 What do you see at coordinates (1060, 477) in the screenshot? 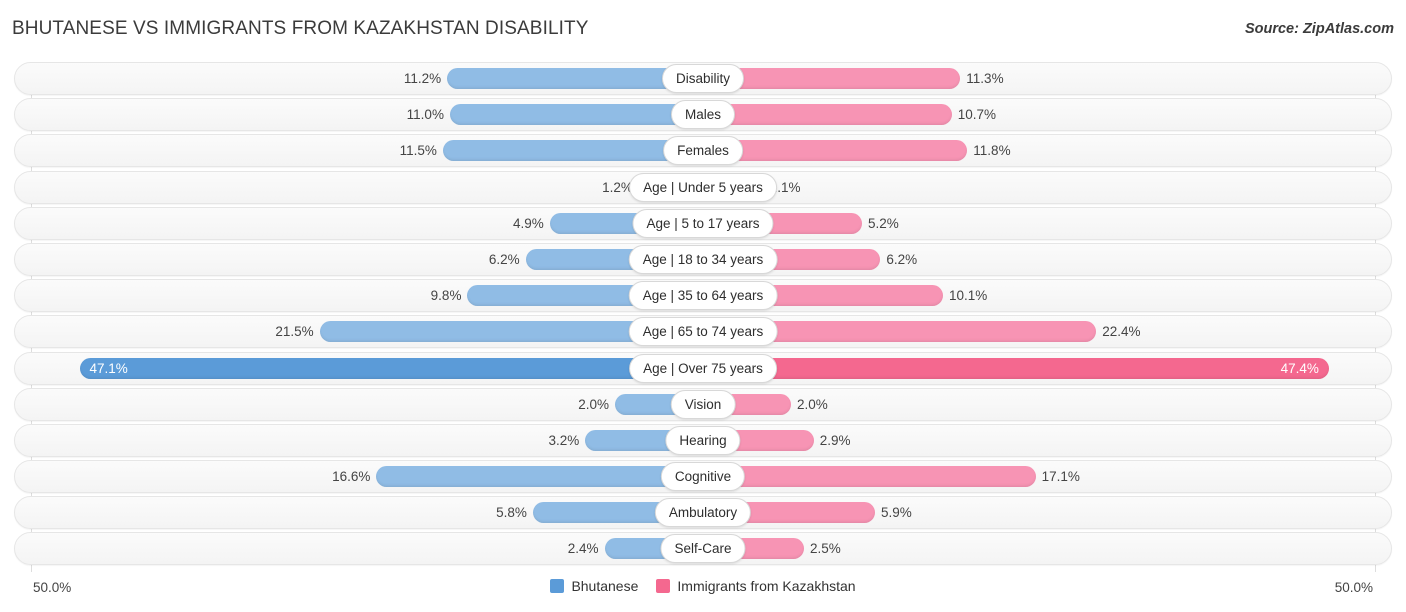
I see `value-label-immigrants-from-kazakhstan: 17.1%` at bounding box center [1060, 477].